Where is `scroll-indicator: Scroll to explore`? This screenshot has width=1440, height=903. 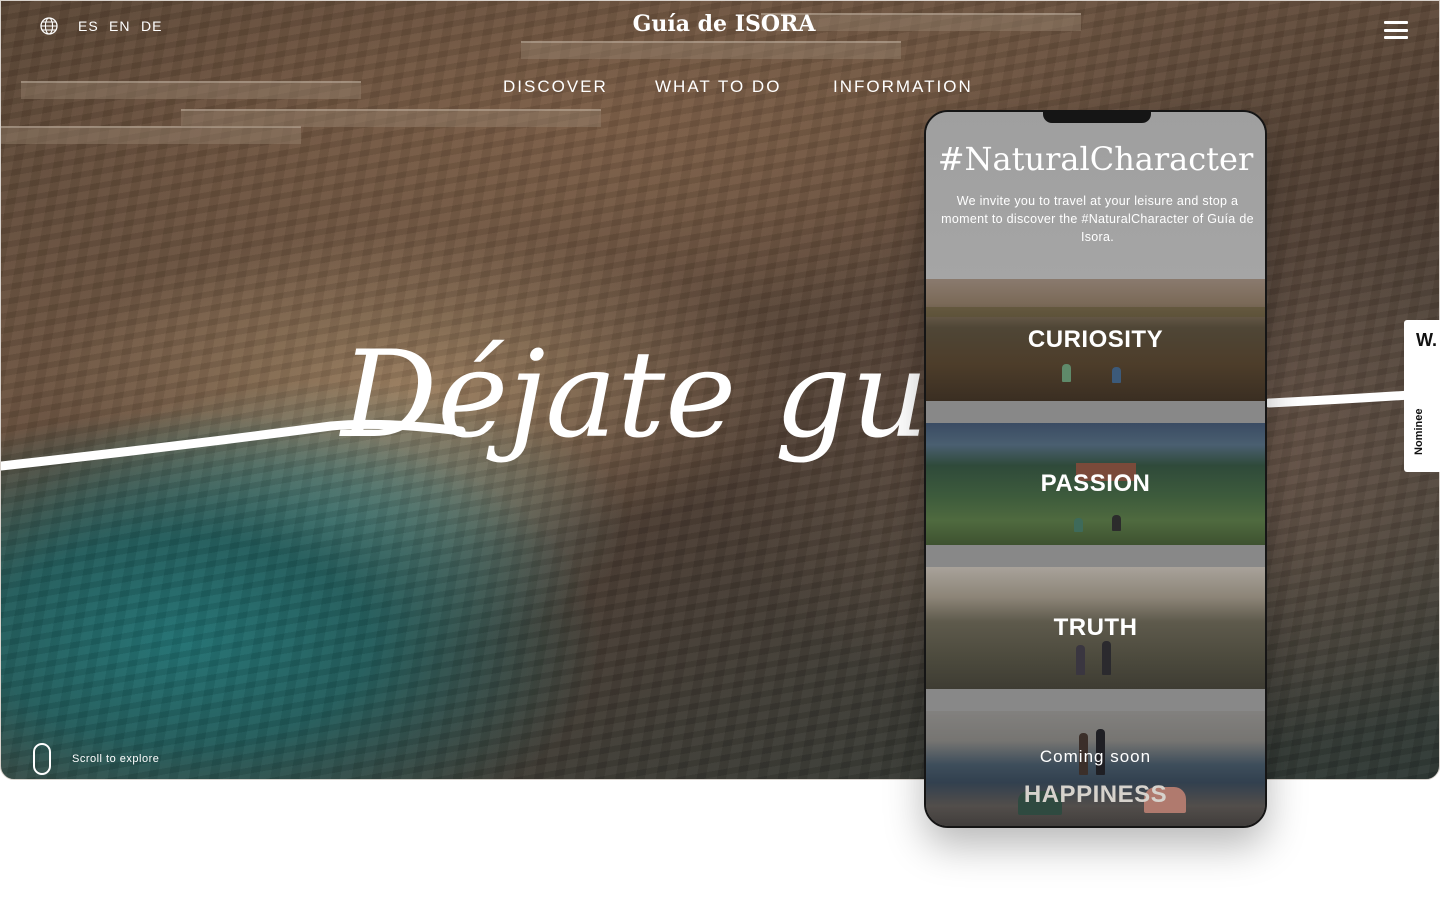 scroll-indicator: Scroll to explore is located at coordinates (96, 759).